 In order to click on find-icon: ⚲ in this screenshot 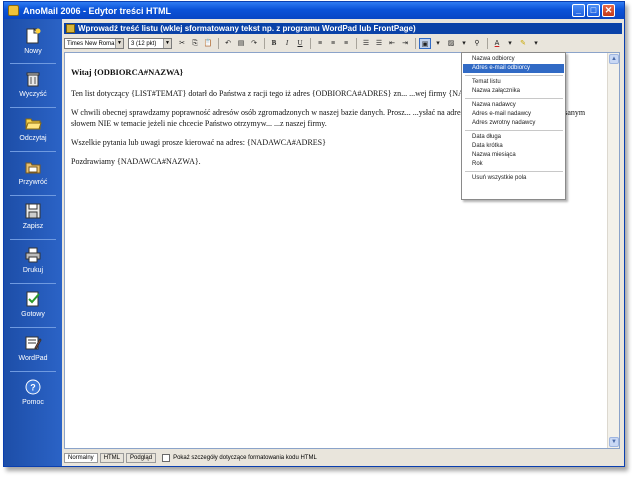, I will do `click(477, 43)`.